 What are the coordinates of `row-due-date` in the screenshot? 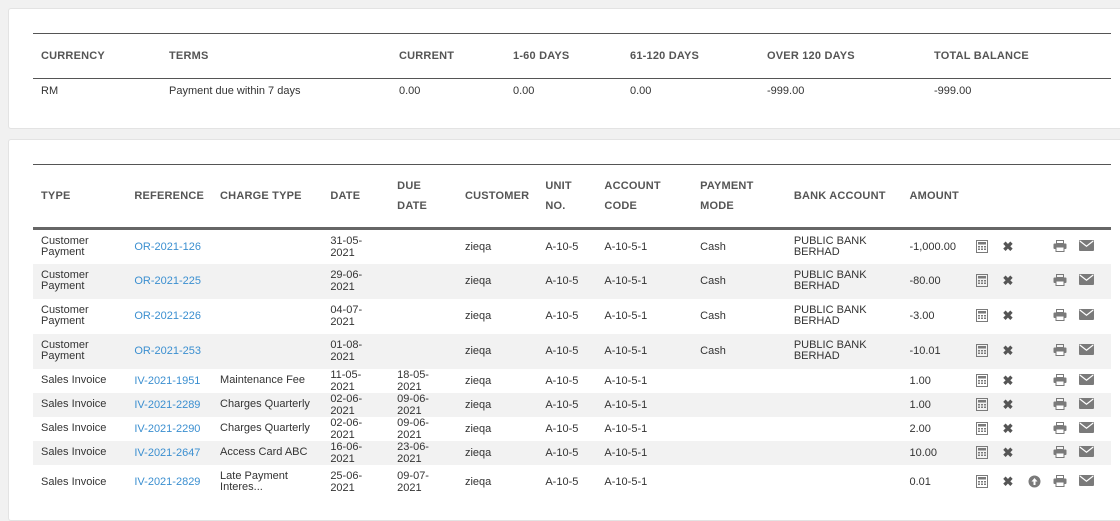 It's located at (423, 281).